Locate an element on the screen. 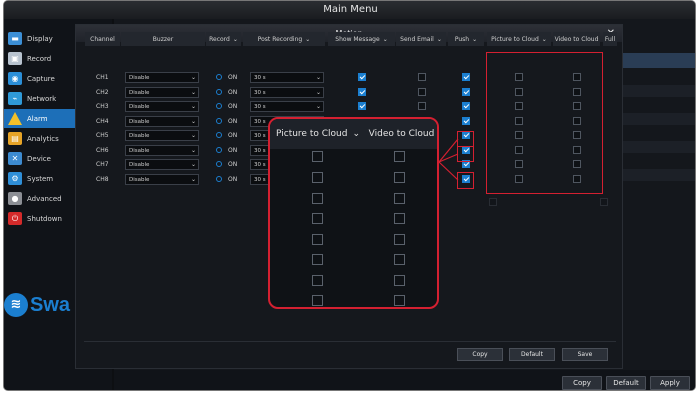 The image size is (699, 394). dialog-save-button: Save is located at coordinates (585, 354).